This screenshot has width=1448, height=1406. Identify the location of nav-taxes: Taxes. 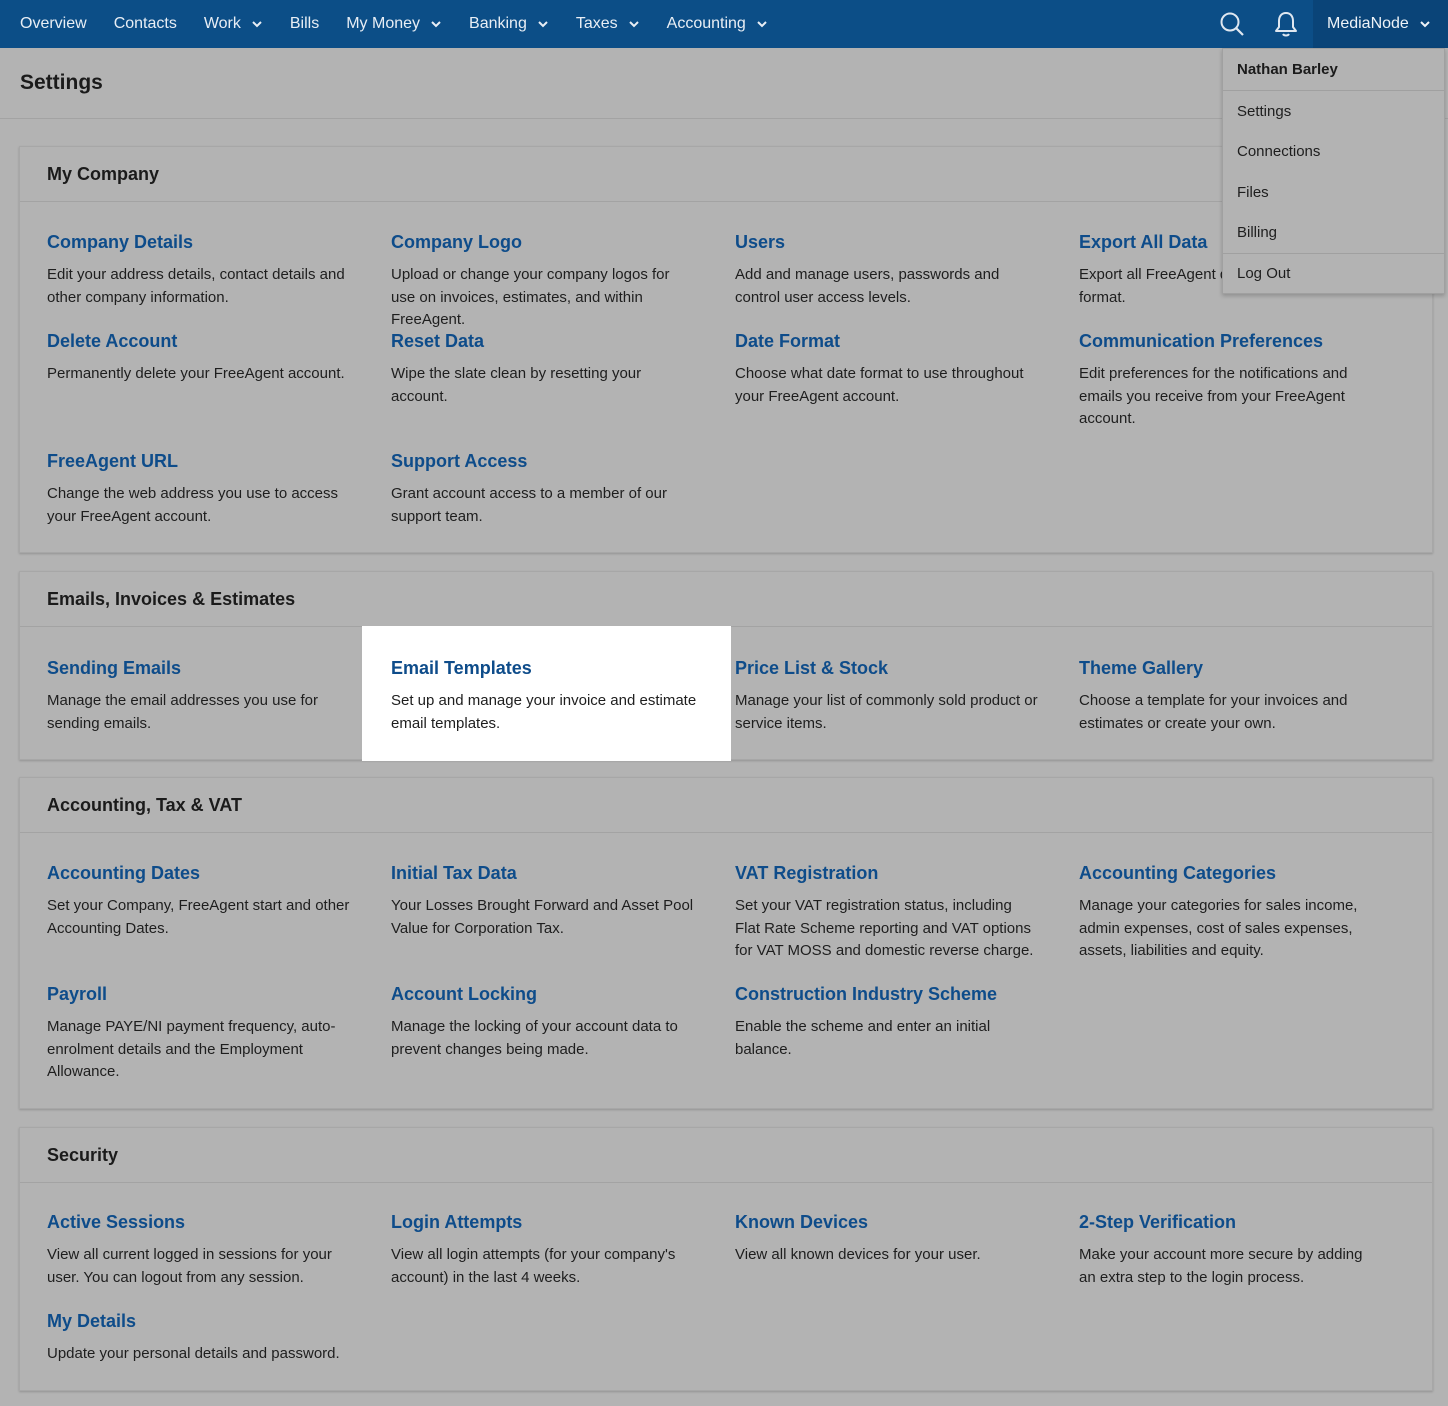
(608, 24).